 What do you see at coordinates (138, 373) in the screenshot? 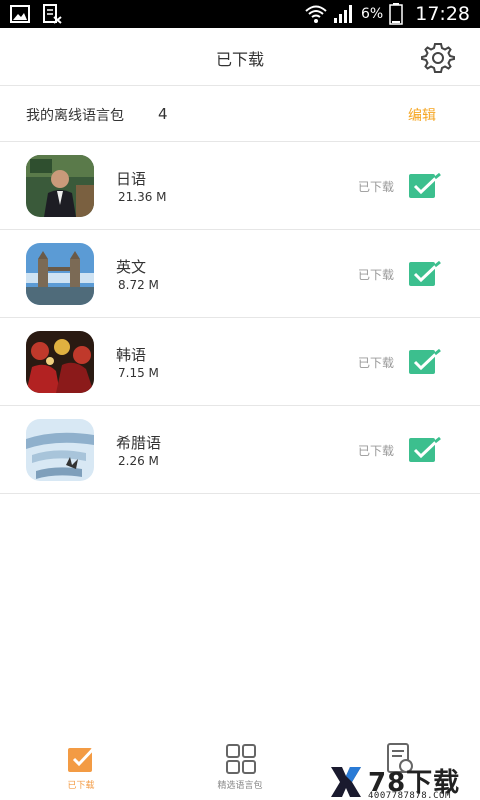
I see `pack-size: 7.15 M` at bounding box center [138, 373].